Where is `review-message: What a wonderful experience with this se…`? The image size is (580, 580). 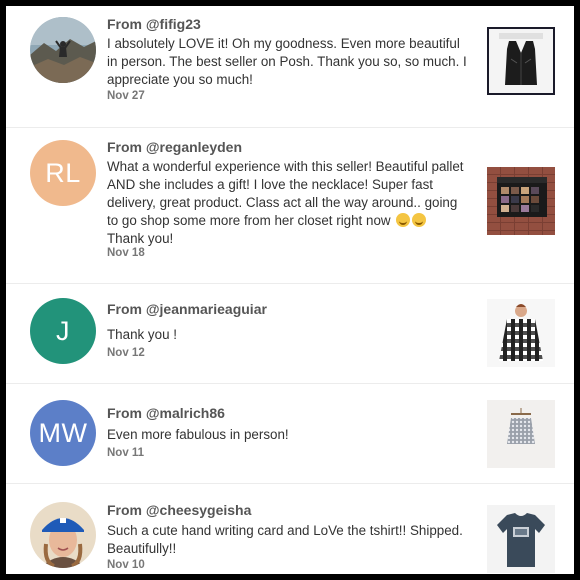 review-message: What a wonderful experience with this se… is located at coordinates (287, 203).